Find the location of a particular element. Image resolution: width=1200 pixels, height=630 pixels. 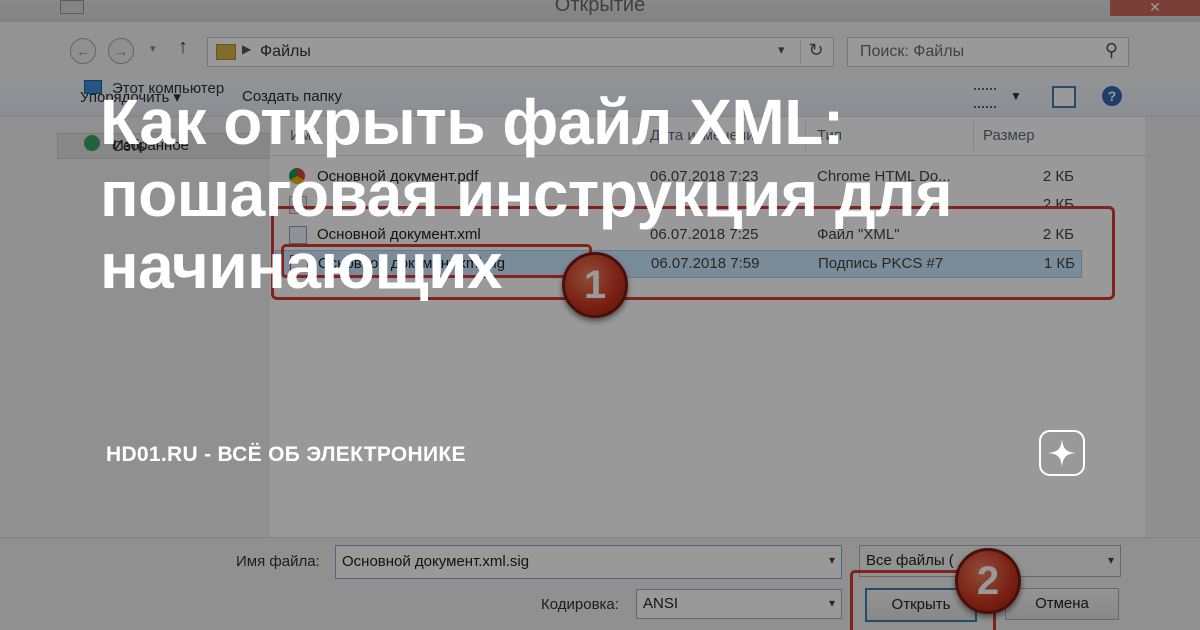

site-label: HD01.RU - ВСЁ ОБ ЭЛЕКТРОНИКЕ is located at coordinates (286, 455).